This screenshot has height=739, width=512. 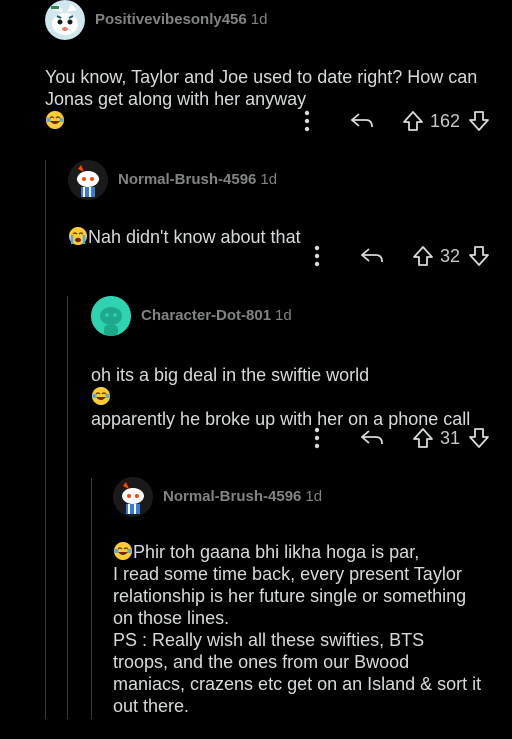 I want to click on vote-count: 32, so click(x=449, y=255).